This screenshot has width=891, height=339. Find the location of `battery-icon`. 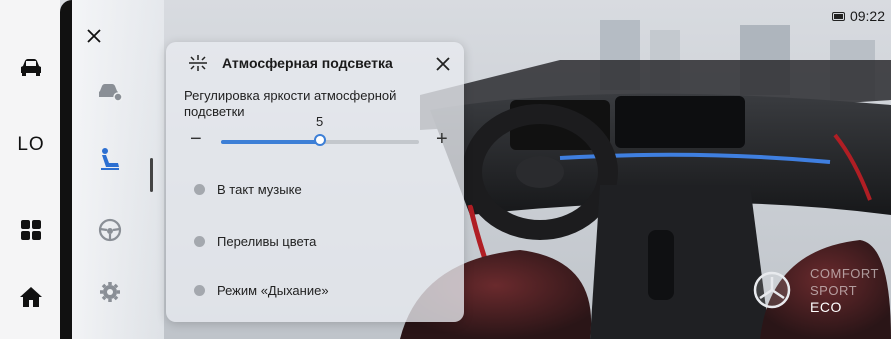

battery-icon is located at coordinates (838, 16).